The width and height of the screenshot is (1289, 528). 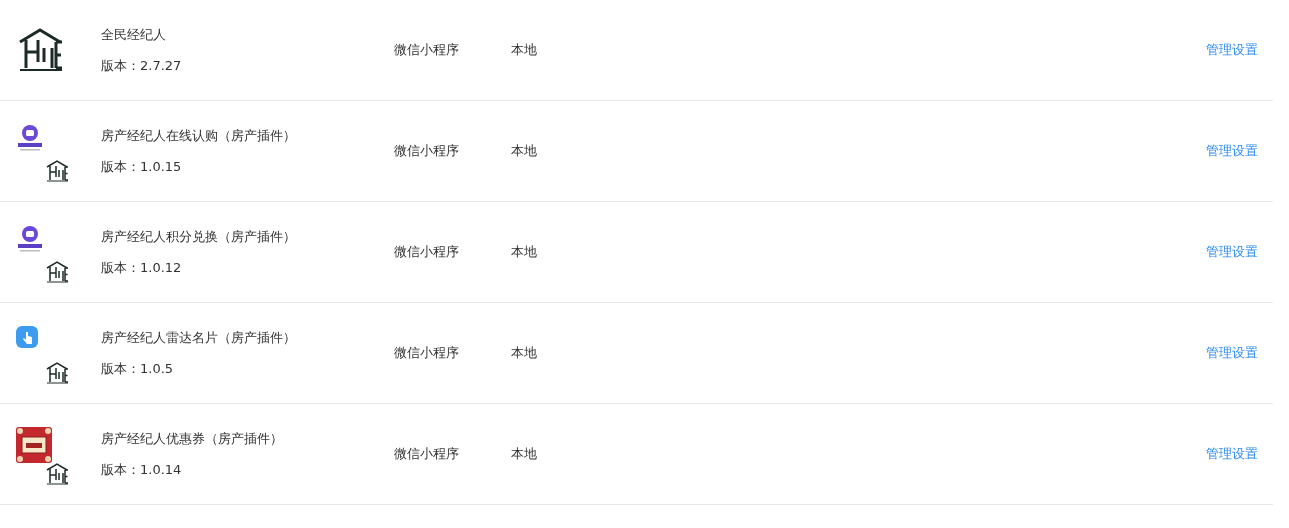 I want to click on plugin-version: 版本：1.0.5, so click(x=138, y=368).